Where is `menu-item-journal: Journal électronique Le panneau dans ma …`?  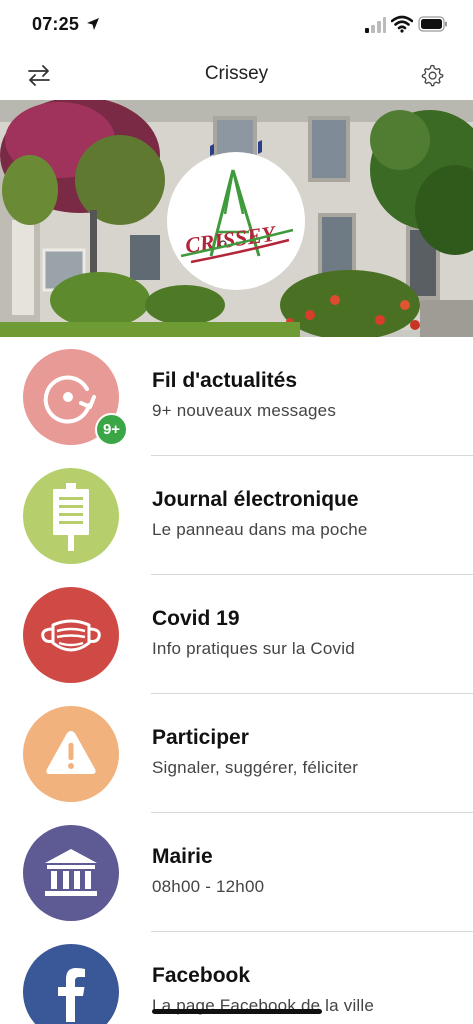 menu-item-journal: Journal électronique Le panneau dans ma … is located at coordinates (236, 515).